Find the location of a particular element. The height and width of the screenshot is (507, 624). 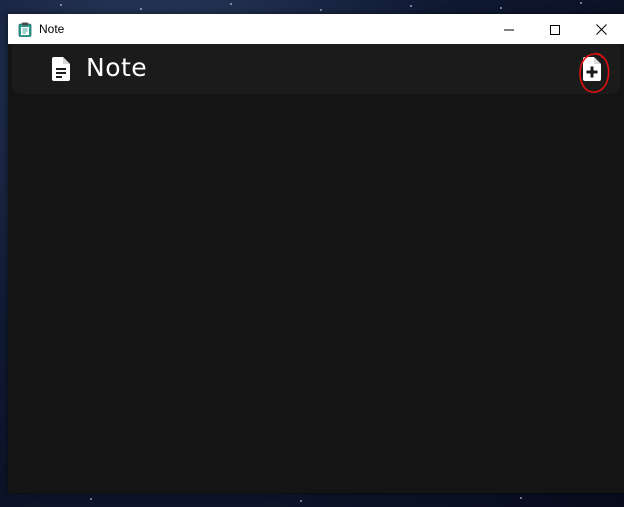

document-icon is located at coordinates (61, 69).